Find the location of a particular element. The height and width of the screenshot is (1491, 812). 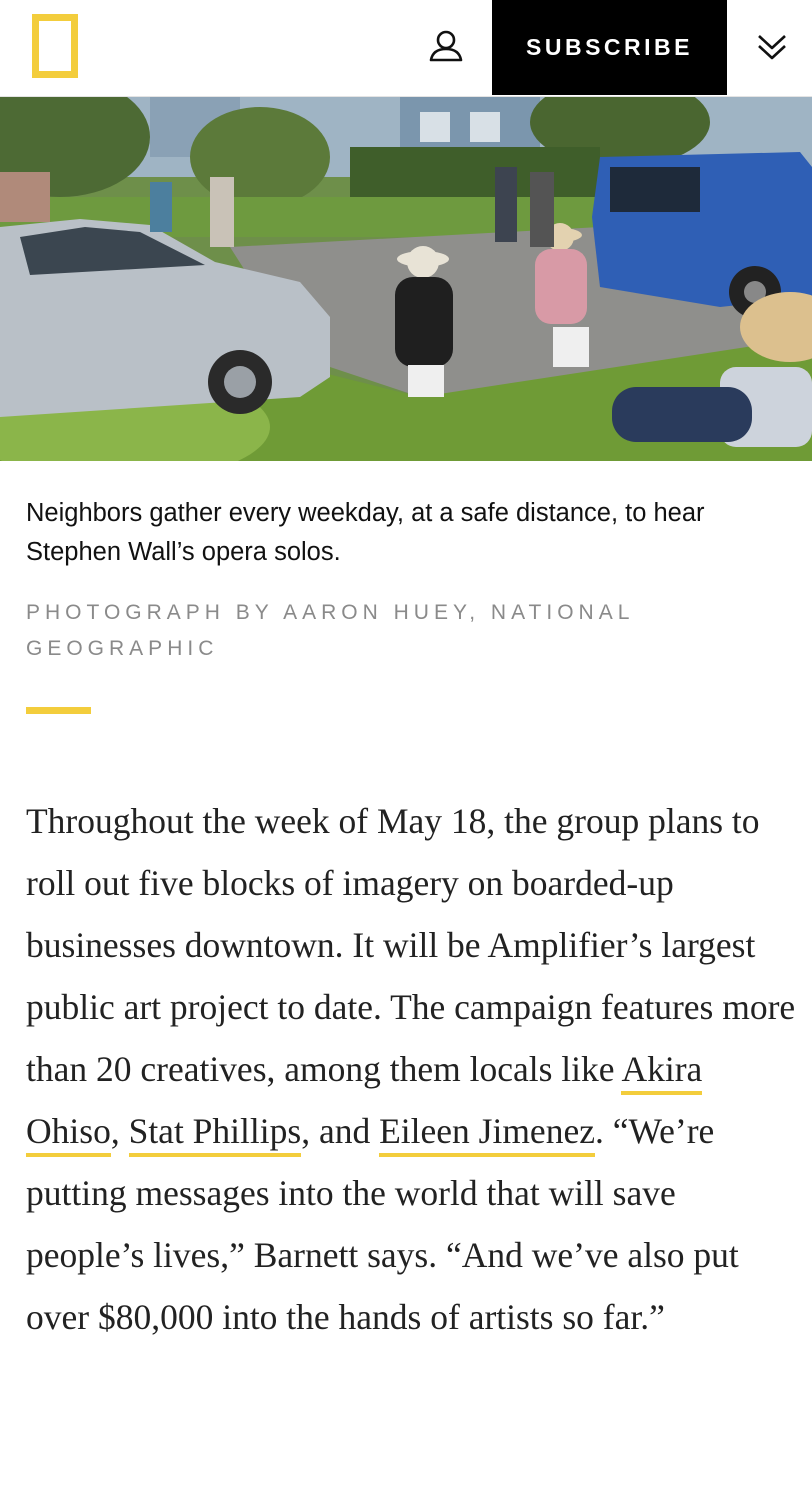

link-eileen-jimenez: Eileen Jimenez is located at coordinates (487, 1134).